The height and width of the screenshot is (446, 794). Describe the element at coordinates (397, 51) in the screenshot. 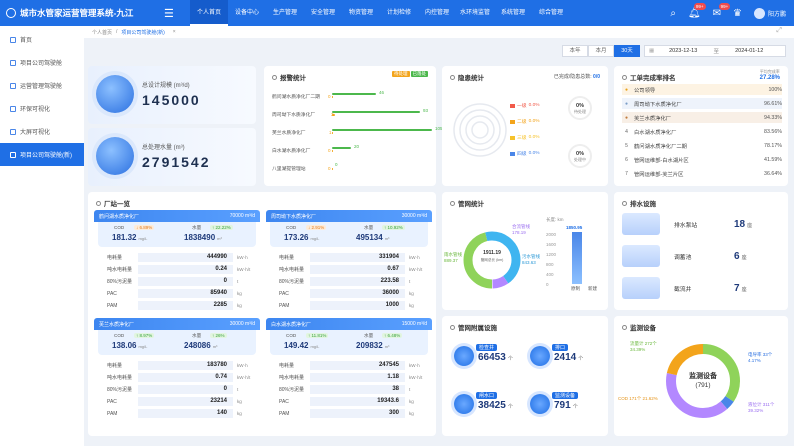

I see `date-filter: 本年 本月 30天 ▦ 2023-12-13 至 2024-01-12` at that location.